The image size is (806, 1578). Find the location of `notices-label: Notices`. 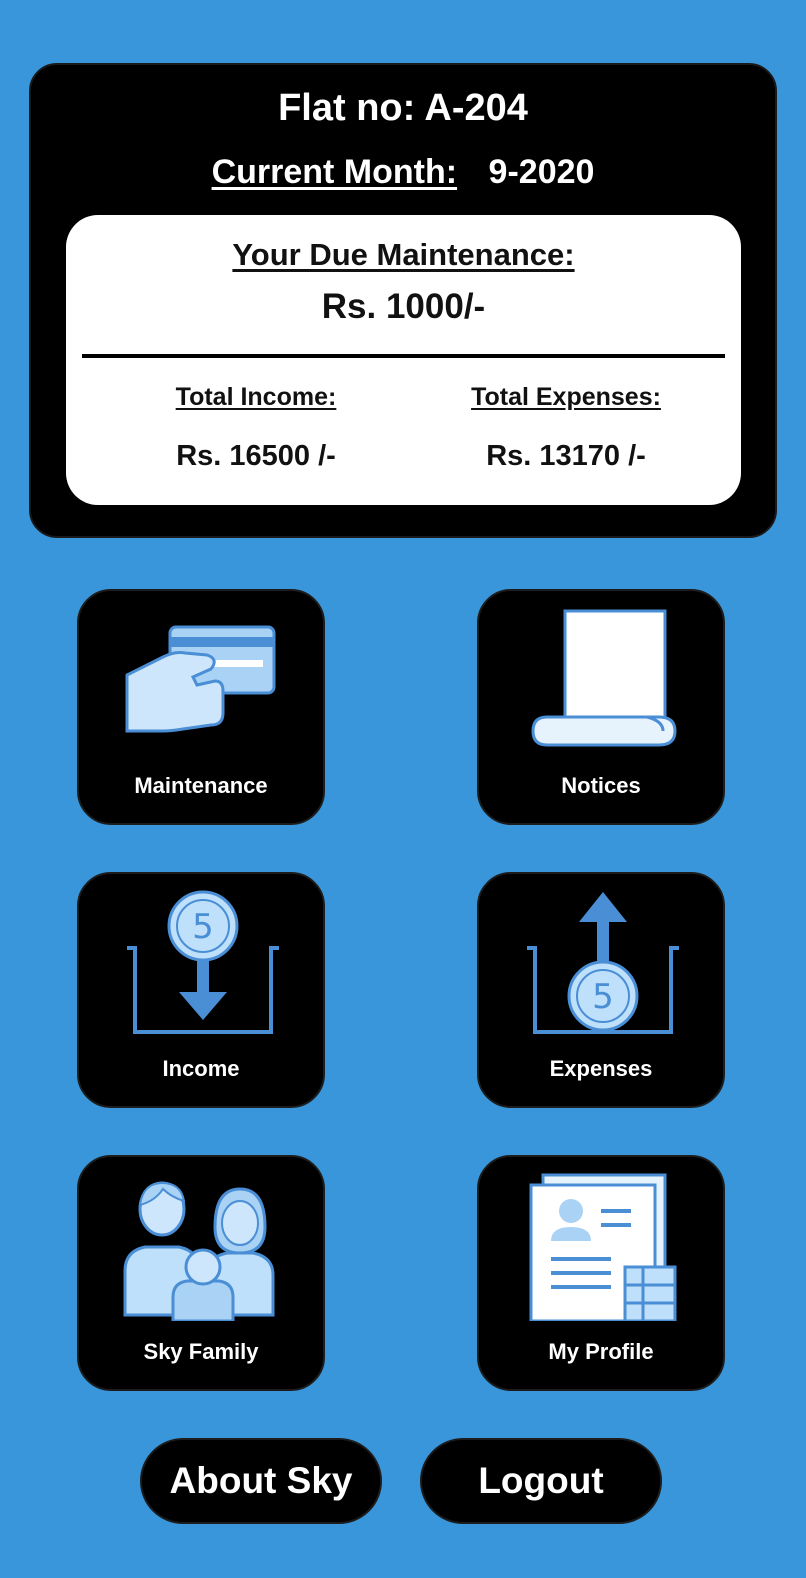

notices-label: Notices is located at coordinates (601, 785).